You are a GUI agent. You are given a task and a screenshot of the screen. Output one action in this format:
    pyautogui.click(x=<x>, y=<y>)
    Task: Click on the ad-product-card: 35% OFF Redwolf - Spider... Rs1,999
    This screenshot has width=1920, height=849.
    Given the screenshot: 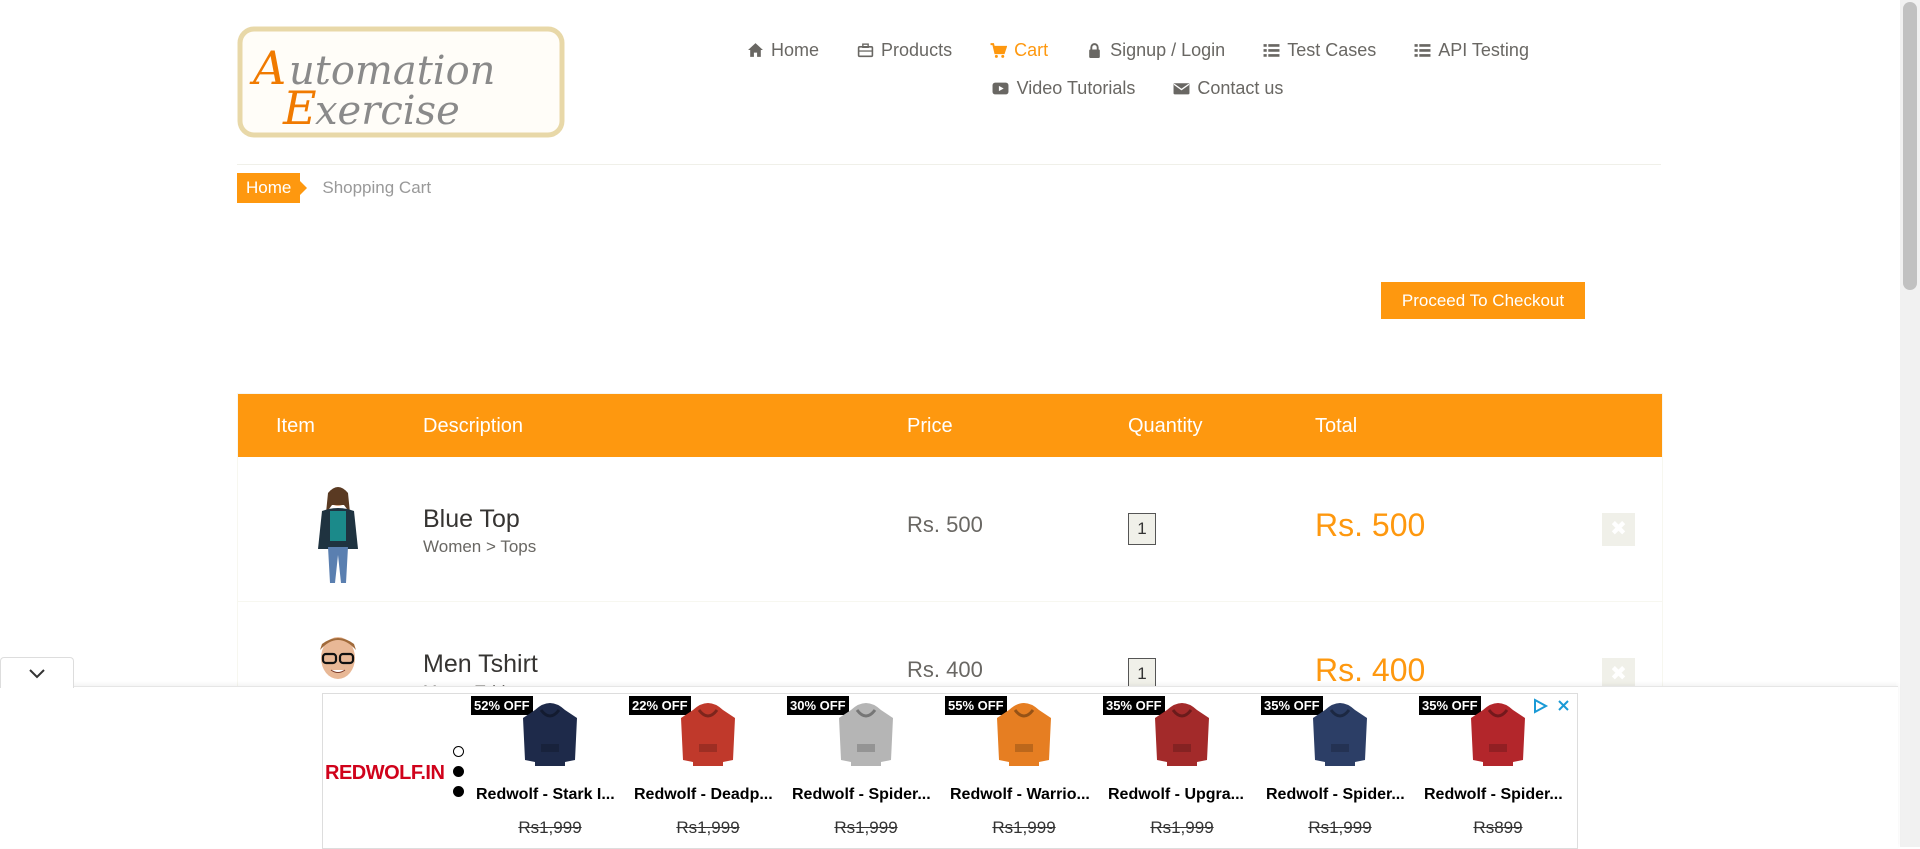 What is the action you would take?
    pyautogui.click(x=1340, y=771)
    